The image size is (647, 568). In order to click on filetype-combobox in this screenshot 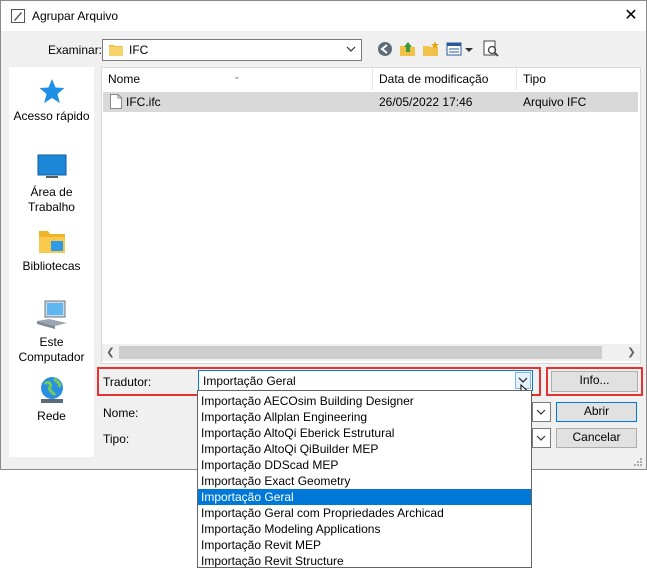, I will do `click(541, 438)`.